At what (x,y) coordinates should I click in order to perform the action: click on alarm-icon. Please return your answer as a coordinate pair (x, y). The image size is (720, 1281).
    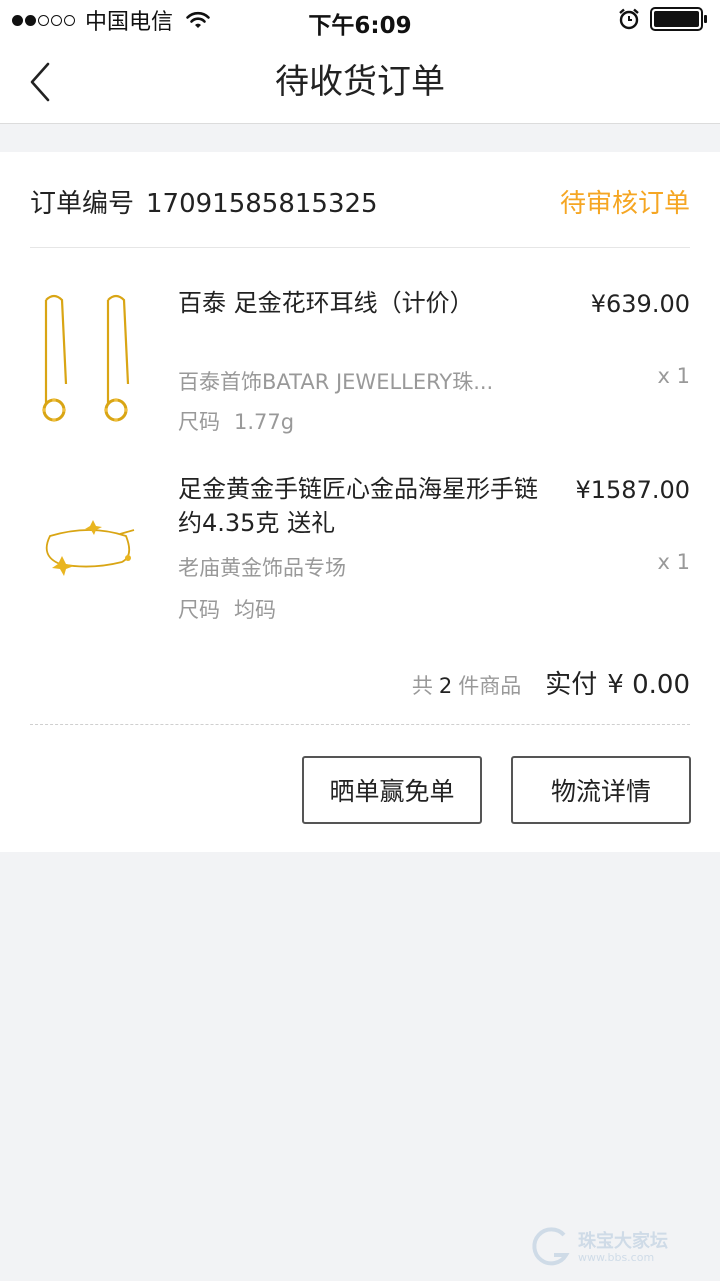
    Looking at the image, I should click on (629, 19).